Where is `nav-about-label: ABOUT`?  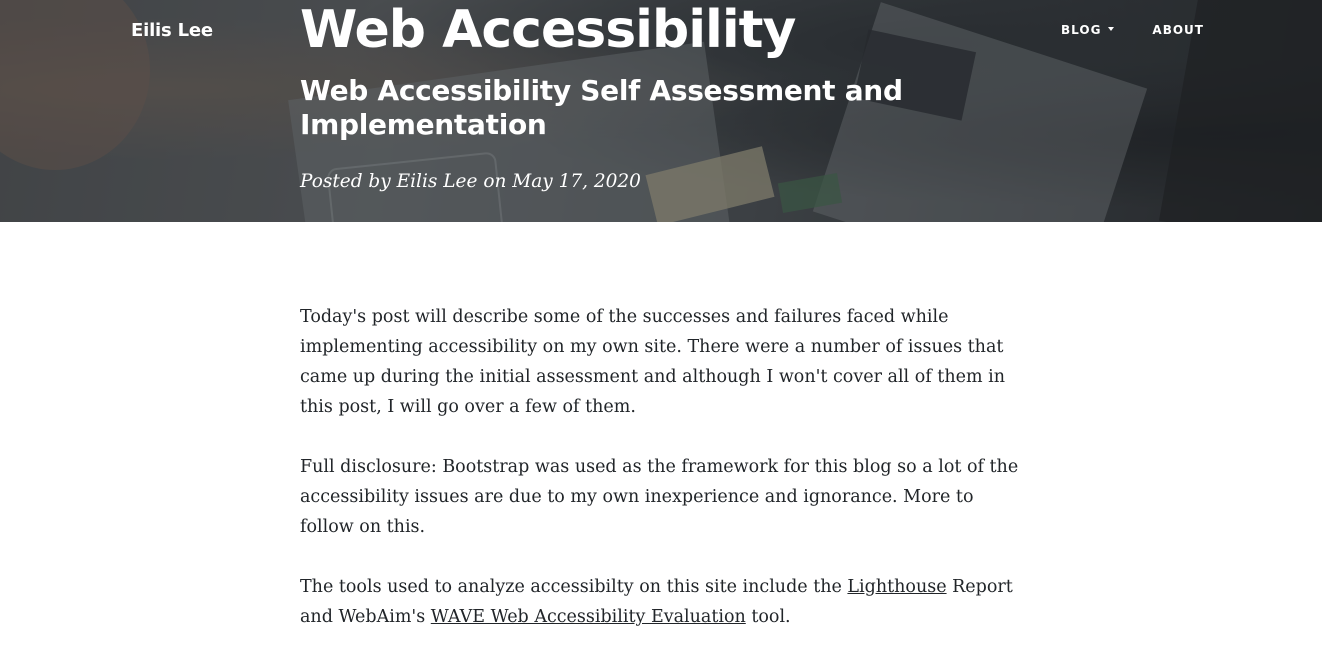
nav-about-label: ABOUT is located at coordinates (1178, 30).